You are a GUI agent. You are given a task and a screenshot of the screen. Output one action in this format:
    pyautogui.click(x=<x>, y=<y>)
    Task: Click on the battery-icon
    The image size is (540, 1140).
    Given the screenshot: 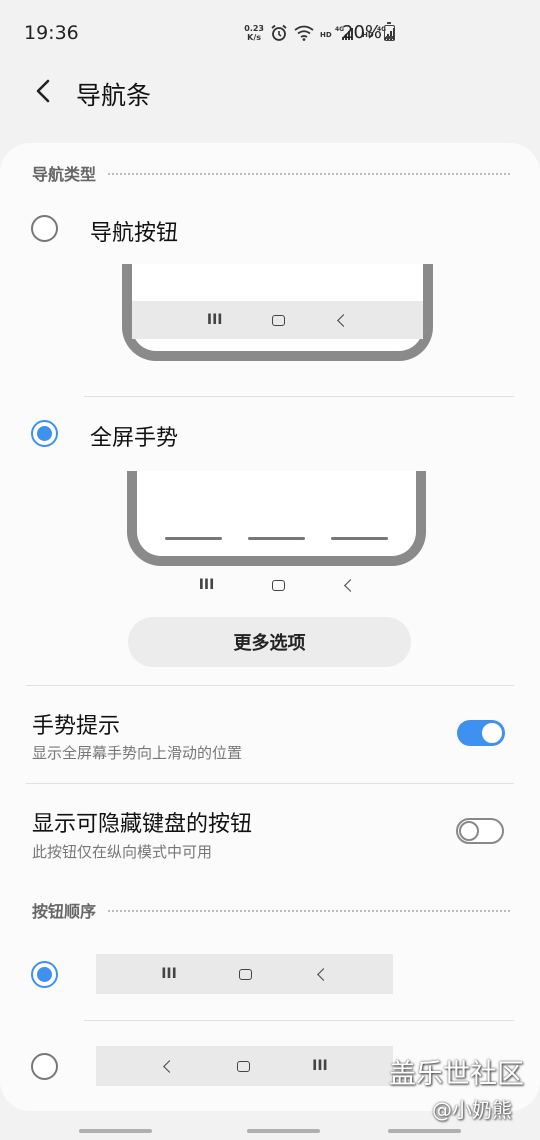 What is the action you would take?
    pyautogui.click(x=389, y=31)
    